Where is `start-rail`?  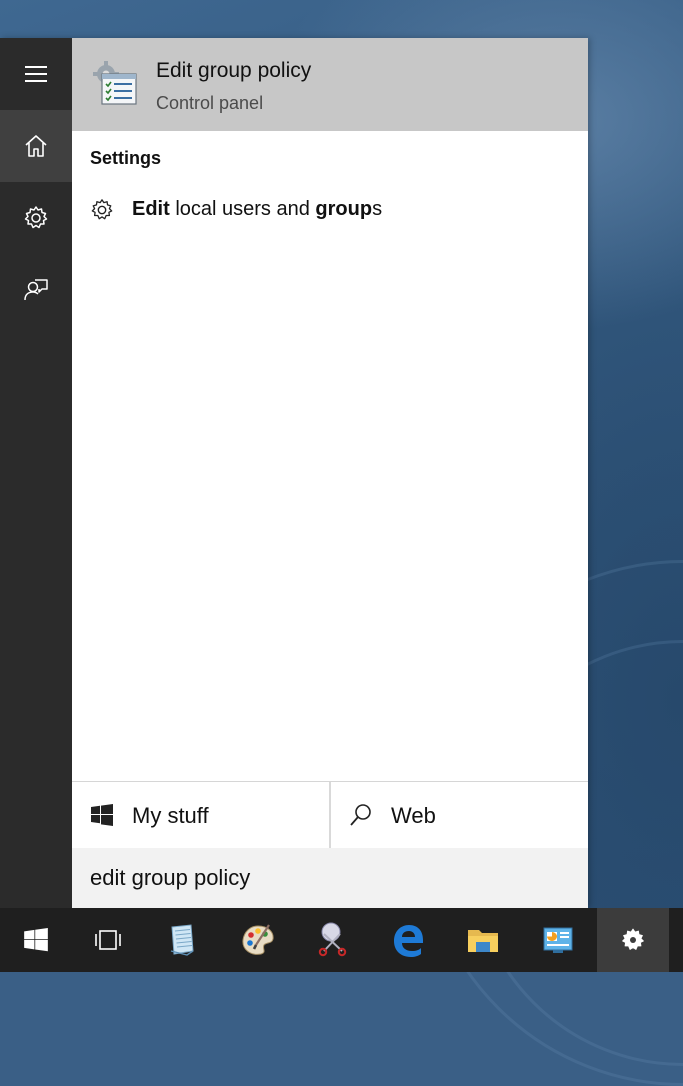 start-rail is located at coordinates (36, 473).